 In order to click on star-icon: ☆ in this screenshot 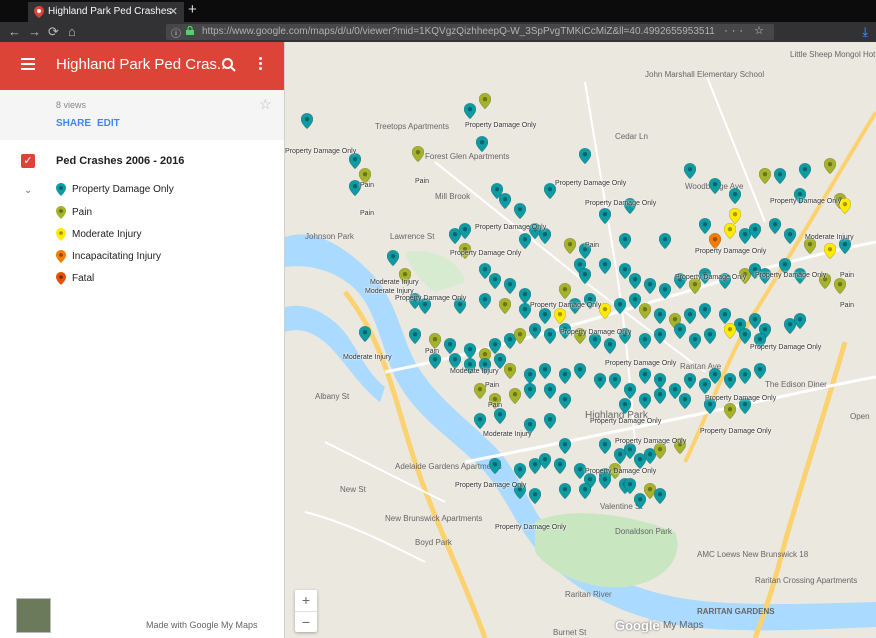, I will do `click(265, 104)`.